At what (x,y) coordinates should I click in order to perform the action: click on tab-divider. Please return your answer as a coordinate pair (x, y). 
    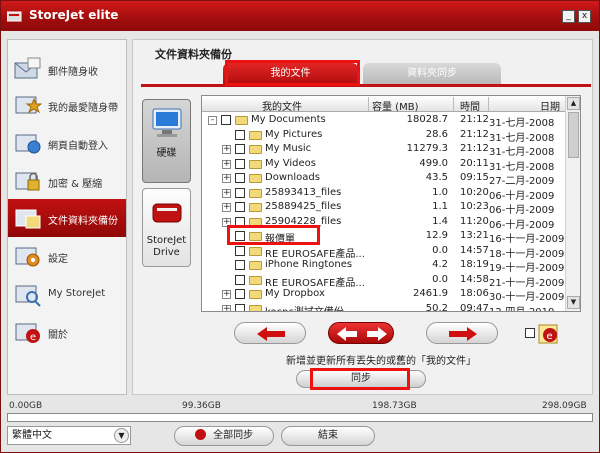
    Looking at the image, I should click on (366, 85).